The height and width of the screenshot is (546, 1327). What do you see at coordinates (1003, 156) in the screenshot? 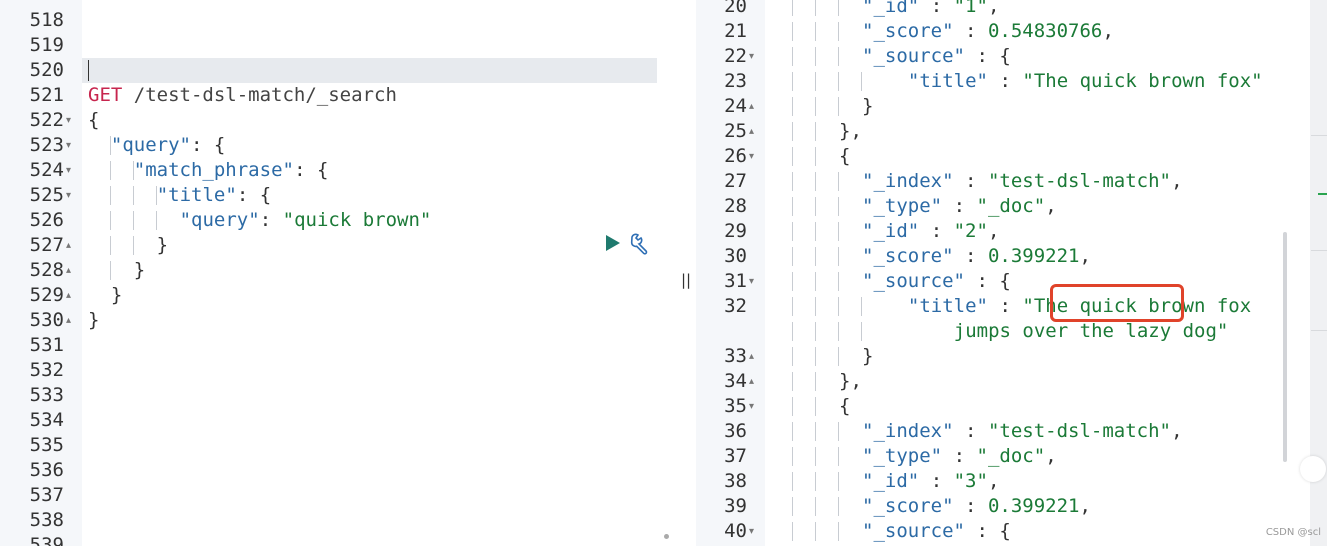
I see `response-line: 26 ▾ {` at bounding box center [1003, 156].